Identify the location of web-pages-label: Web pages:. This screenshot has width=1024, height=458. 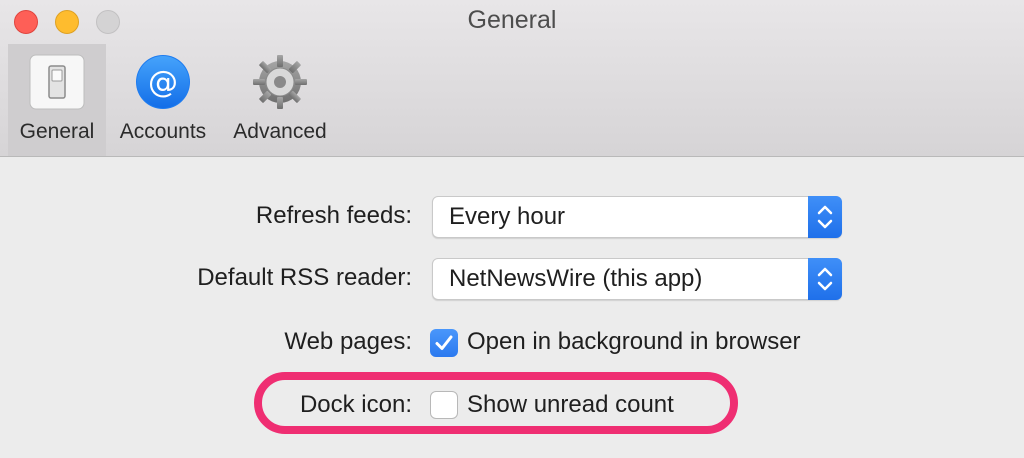
(348, 341).